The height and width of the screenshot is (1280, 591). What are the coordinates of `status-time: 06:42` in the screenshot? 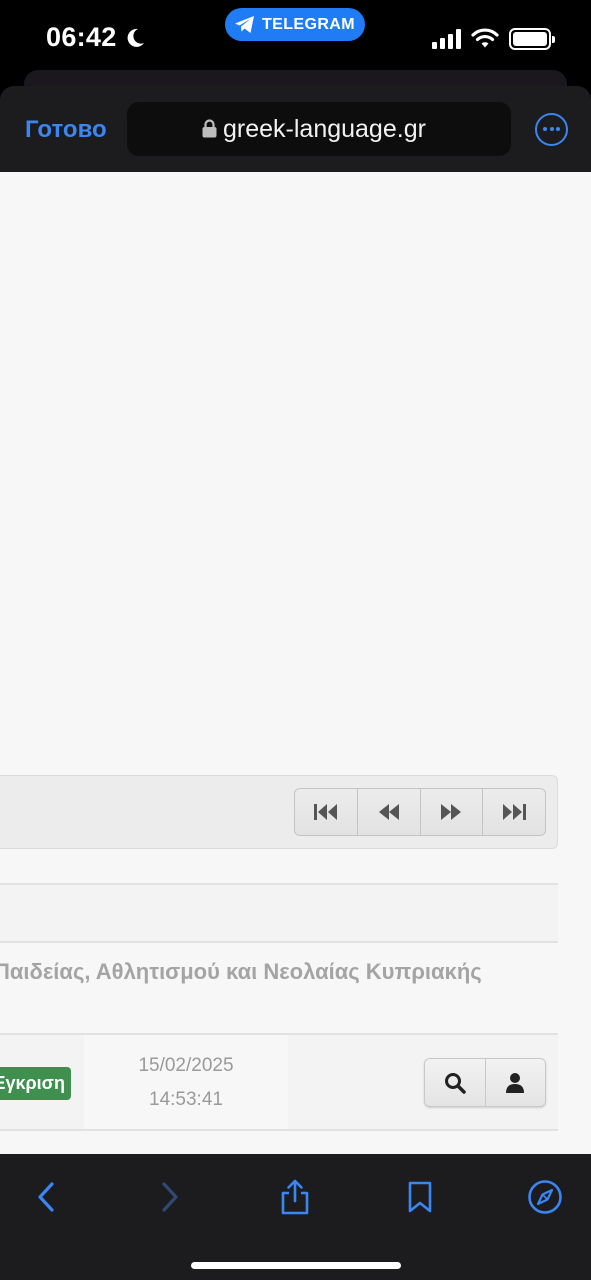 It's located at (81, 37).